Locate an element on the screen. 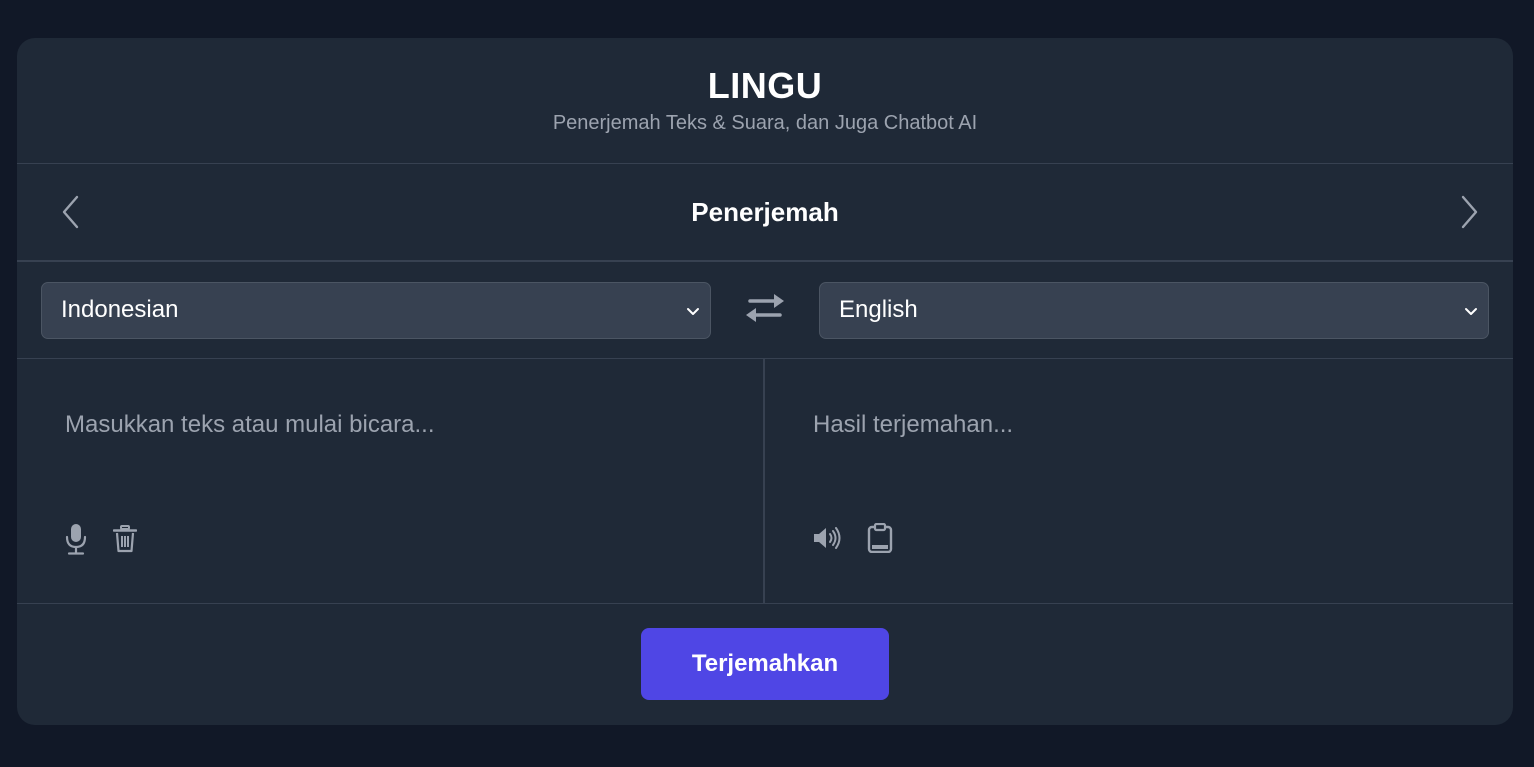 The image size is (1534, 767). source-language-select: Indonesian is located at coordinates (376, 310).